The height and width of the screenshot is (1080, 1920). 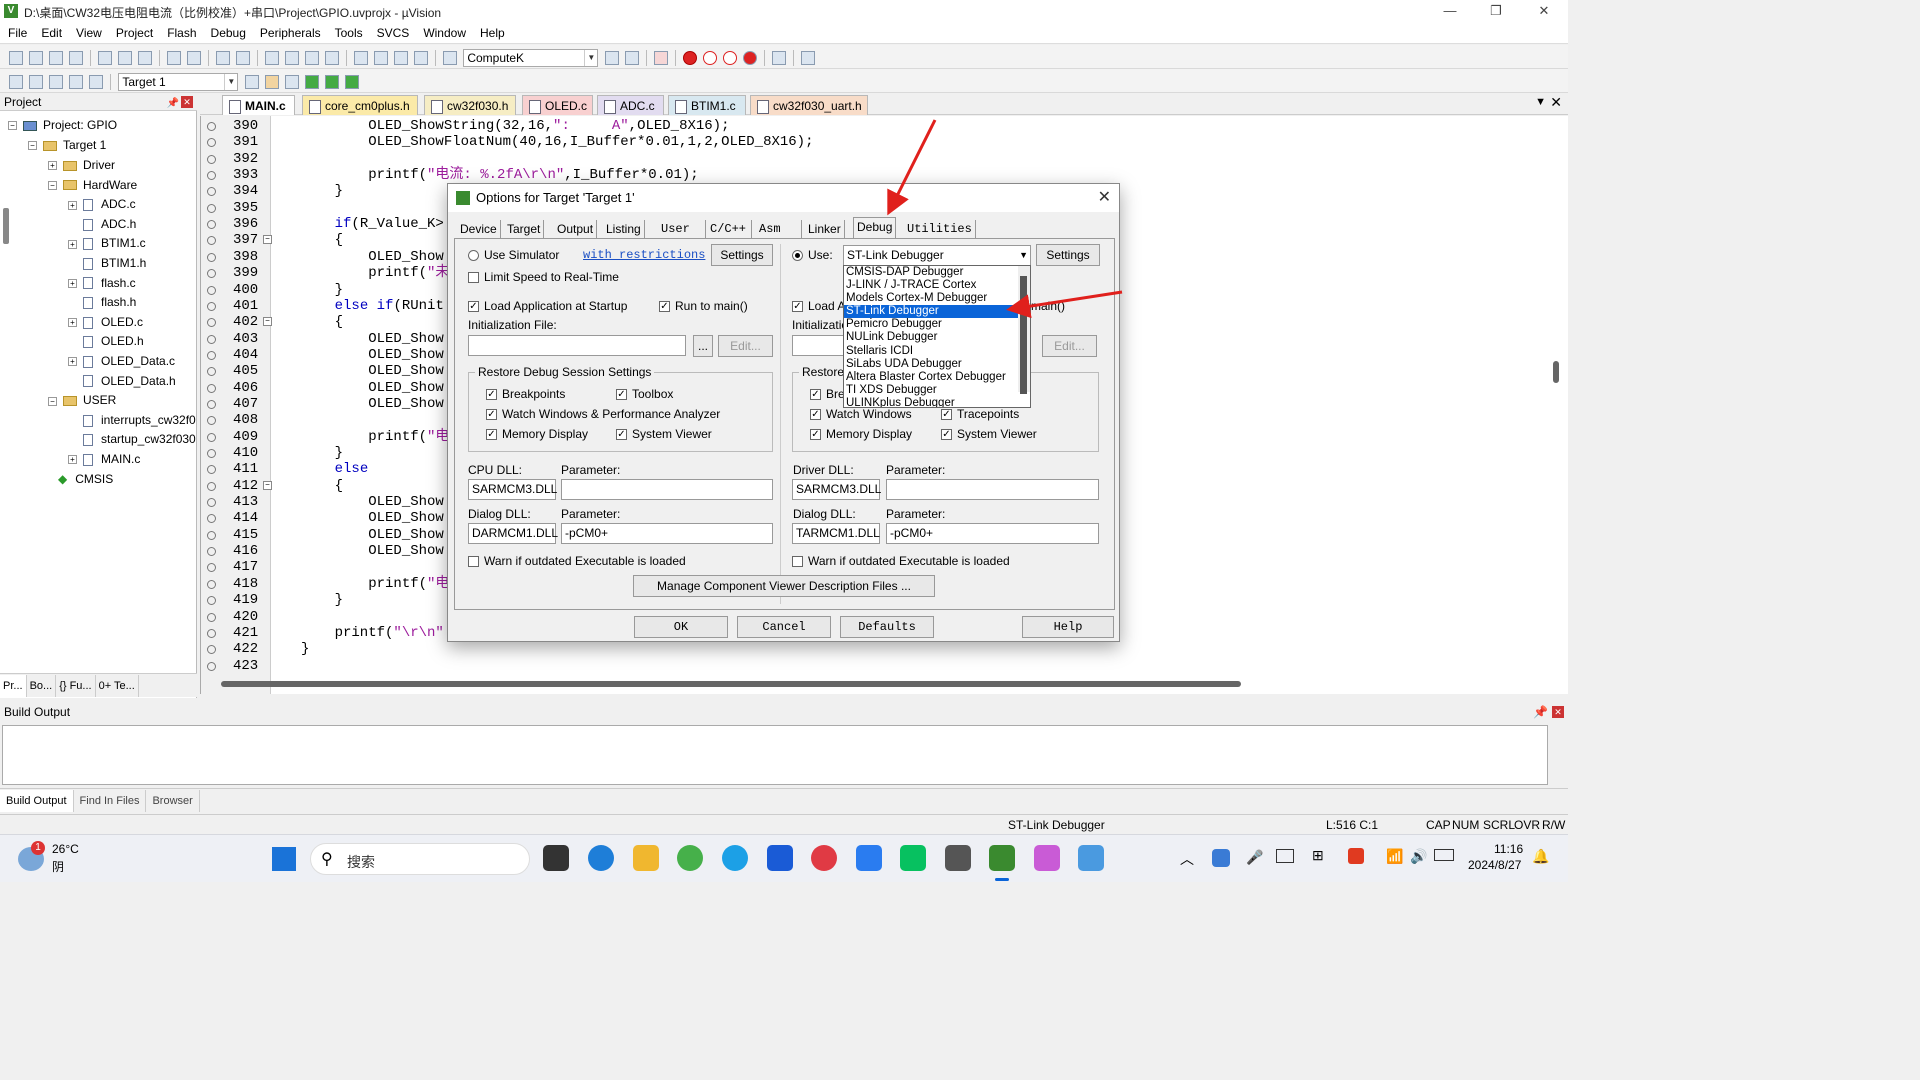 I want to click on taskbar-search: ⚲ 搜索, so click(x=420, y=859).